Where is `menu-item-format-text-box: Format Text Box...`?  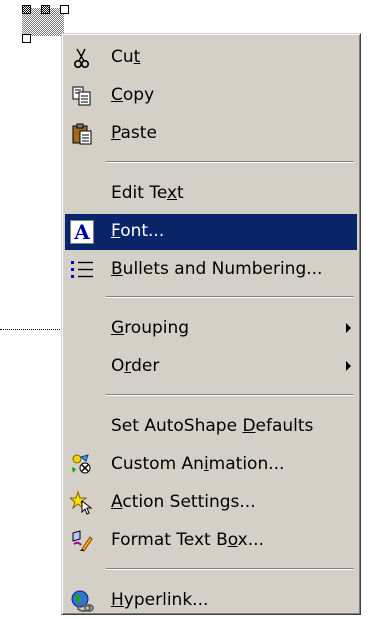
menu-item-format-text-box: Format Text Box... is located at coordinates (211, 541).